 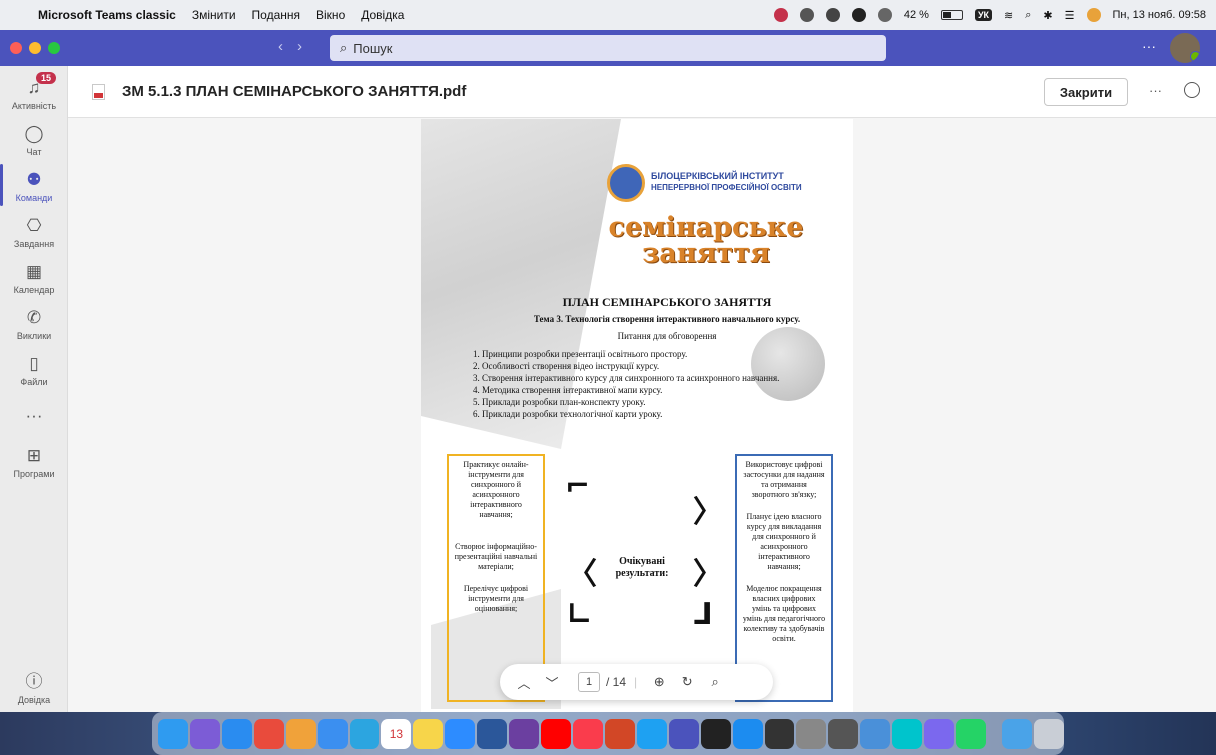 I want to click on close-window-button, so click(x=16, y=48).